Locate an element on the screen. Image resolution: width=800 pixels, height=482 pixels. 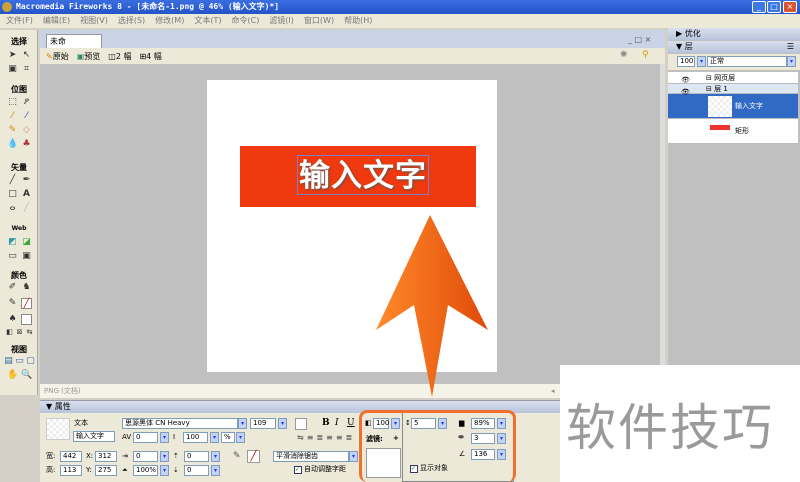
quick-export-icon: ✺ is located at coordinates (624, 55).